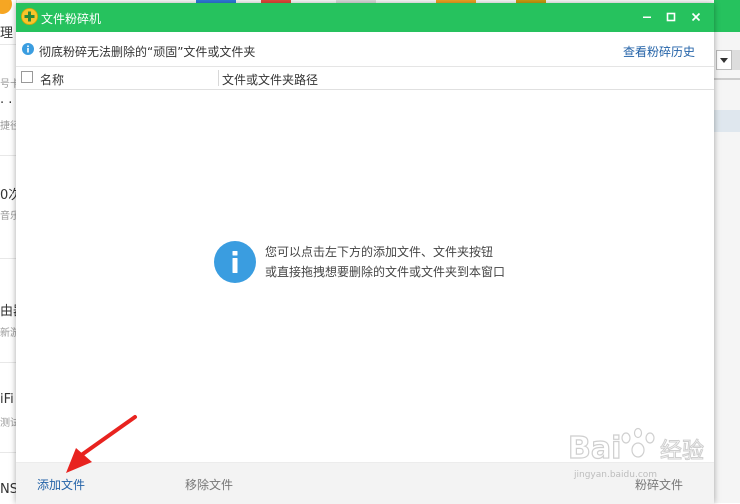  I want to click on notice-bar: 彻底粉碎无法删除的“顽固”文件或文件夹 查看粉碎历史, so click(365, 49).